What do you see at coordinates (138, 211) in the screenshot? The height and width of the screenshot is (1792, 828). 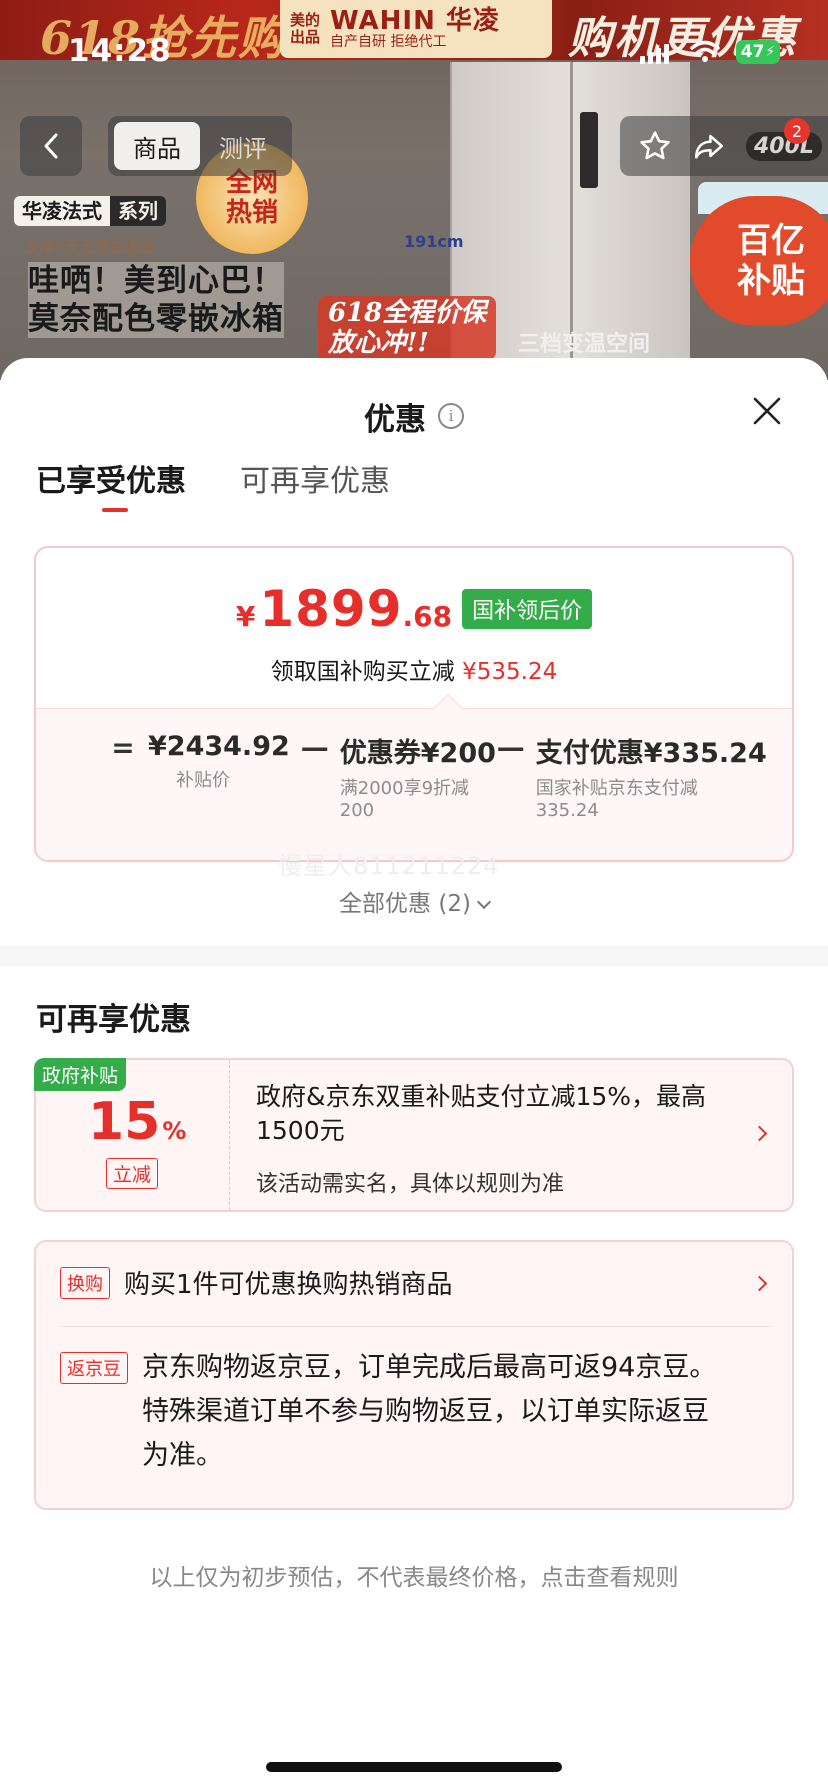 I see `series-suffix: 系列` at bounding box center [138, 211].